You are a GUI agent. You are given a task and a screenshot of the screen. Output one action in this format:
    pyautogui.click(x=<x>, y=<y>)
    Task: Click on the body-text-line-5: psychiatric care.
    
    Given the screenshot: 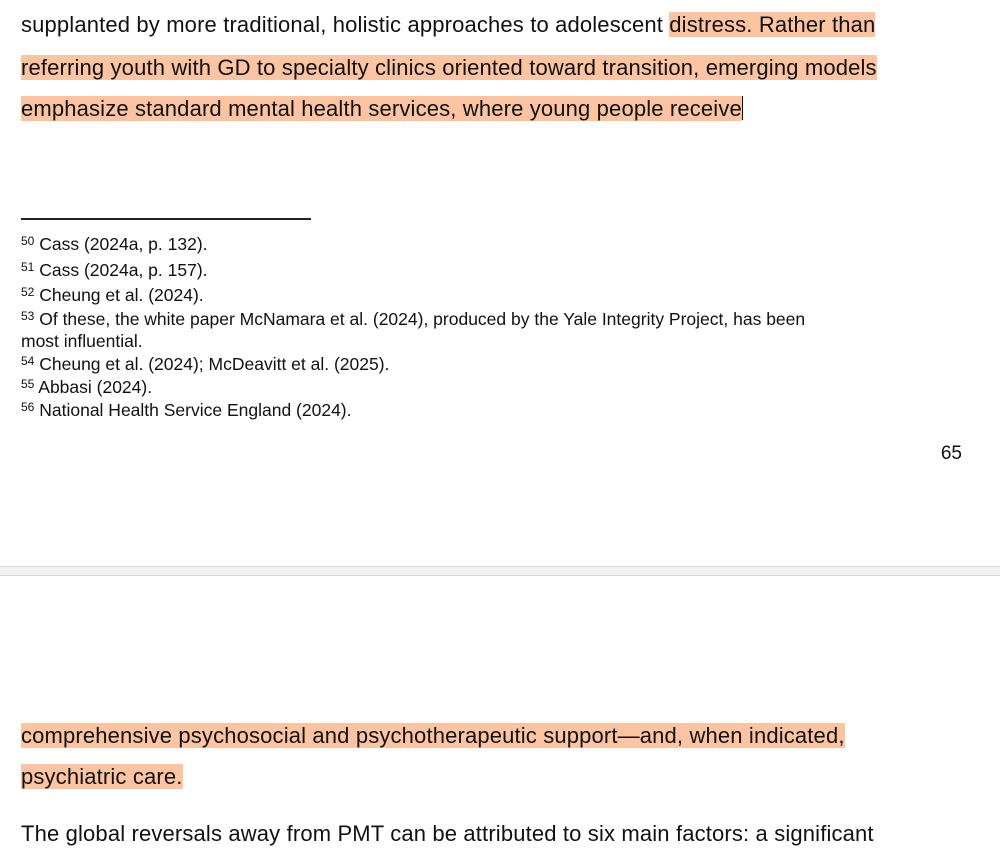 What is the action you would take?
    pyautogui.click(x=102, y=777)
    